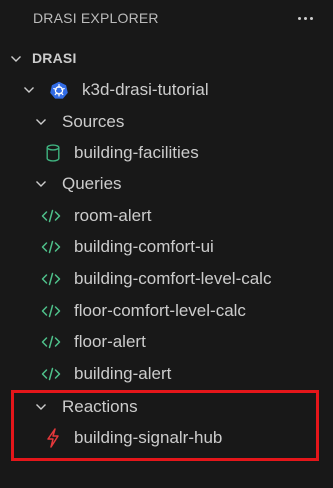 The height and width of the screenshot is (488, 333). I want to click on context-label: k3d-drasi-tutorial, so click(145, 89).